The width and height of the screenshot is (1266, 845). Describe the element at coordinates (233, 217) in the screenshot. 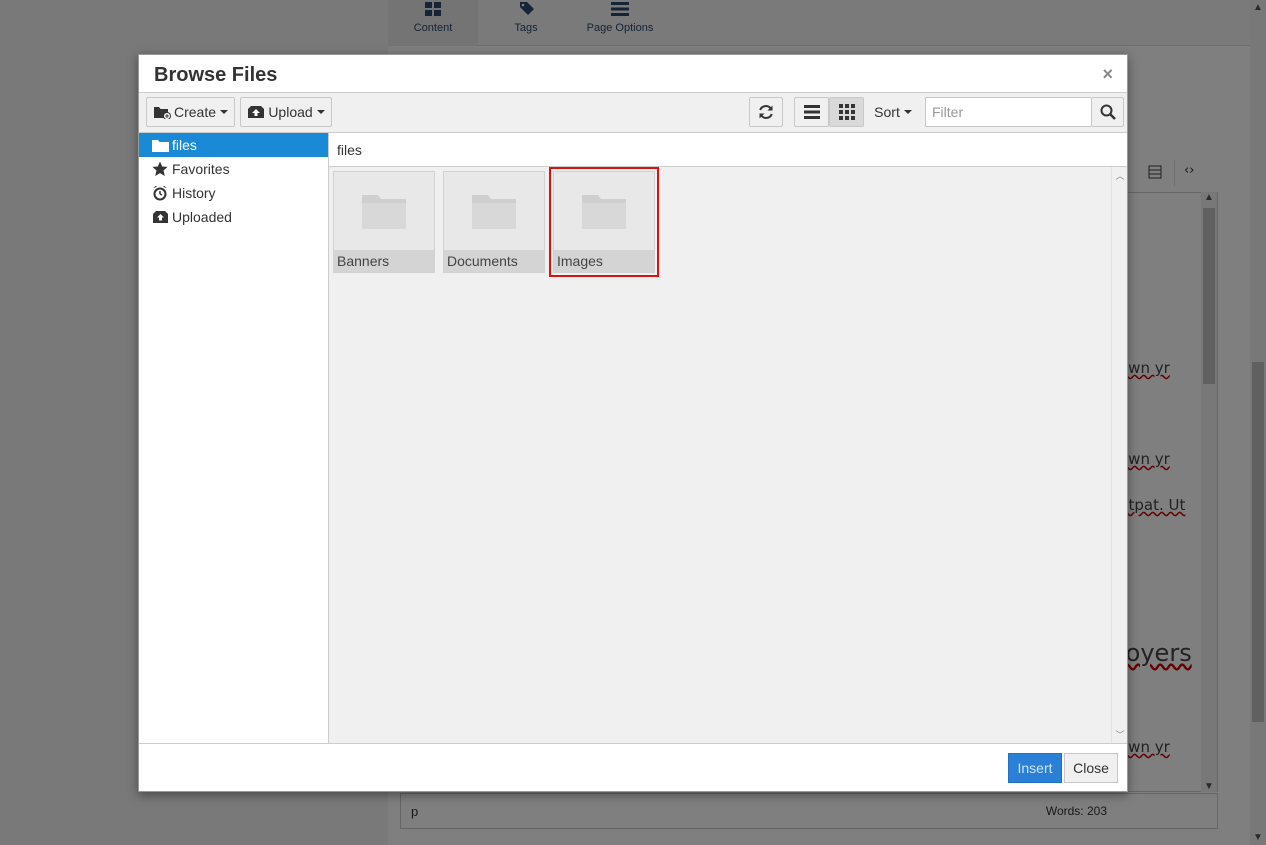

I see `tree-item-uploaded: Uploaded` at that location.